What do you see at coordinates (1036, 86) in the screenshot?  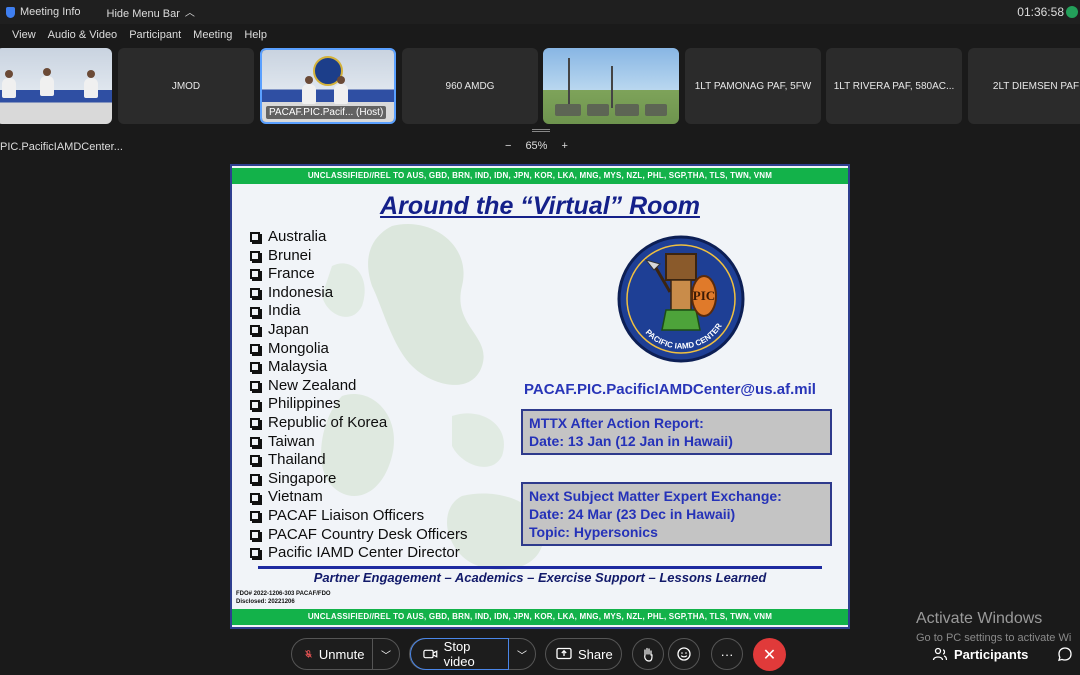 I see `thumbnail-label: 2LT DIEMSEN PAF` at bounding box center [1036, 86].